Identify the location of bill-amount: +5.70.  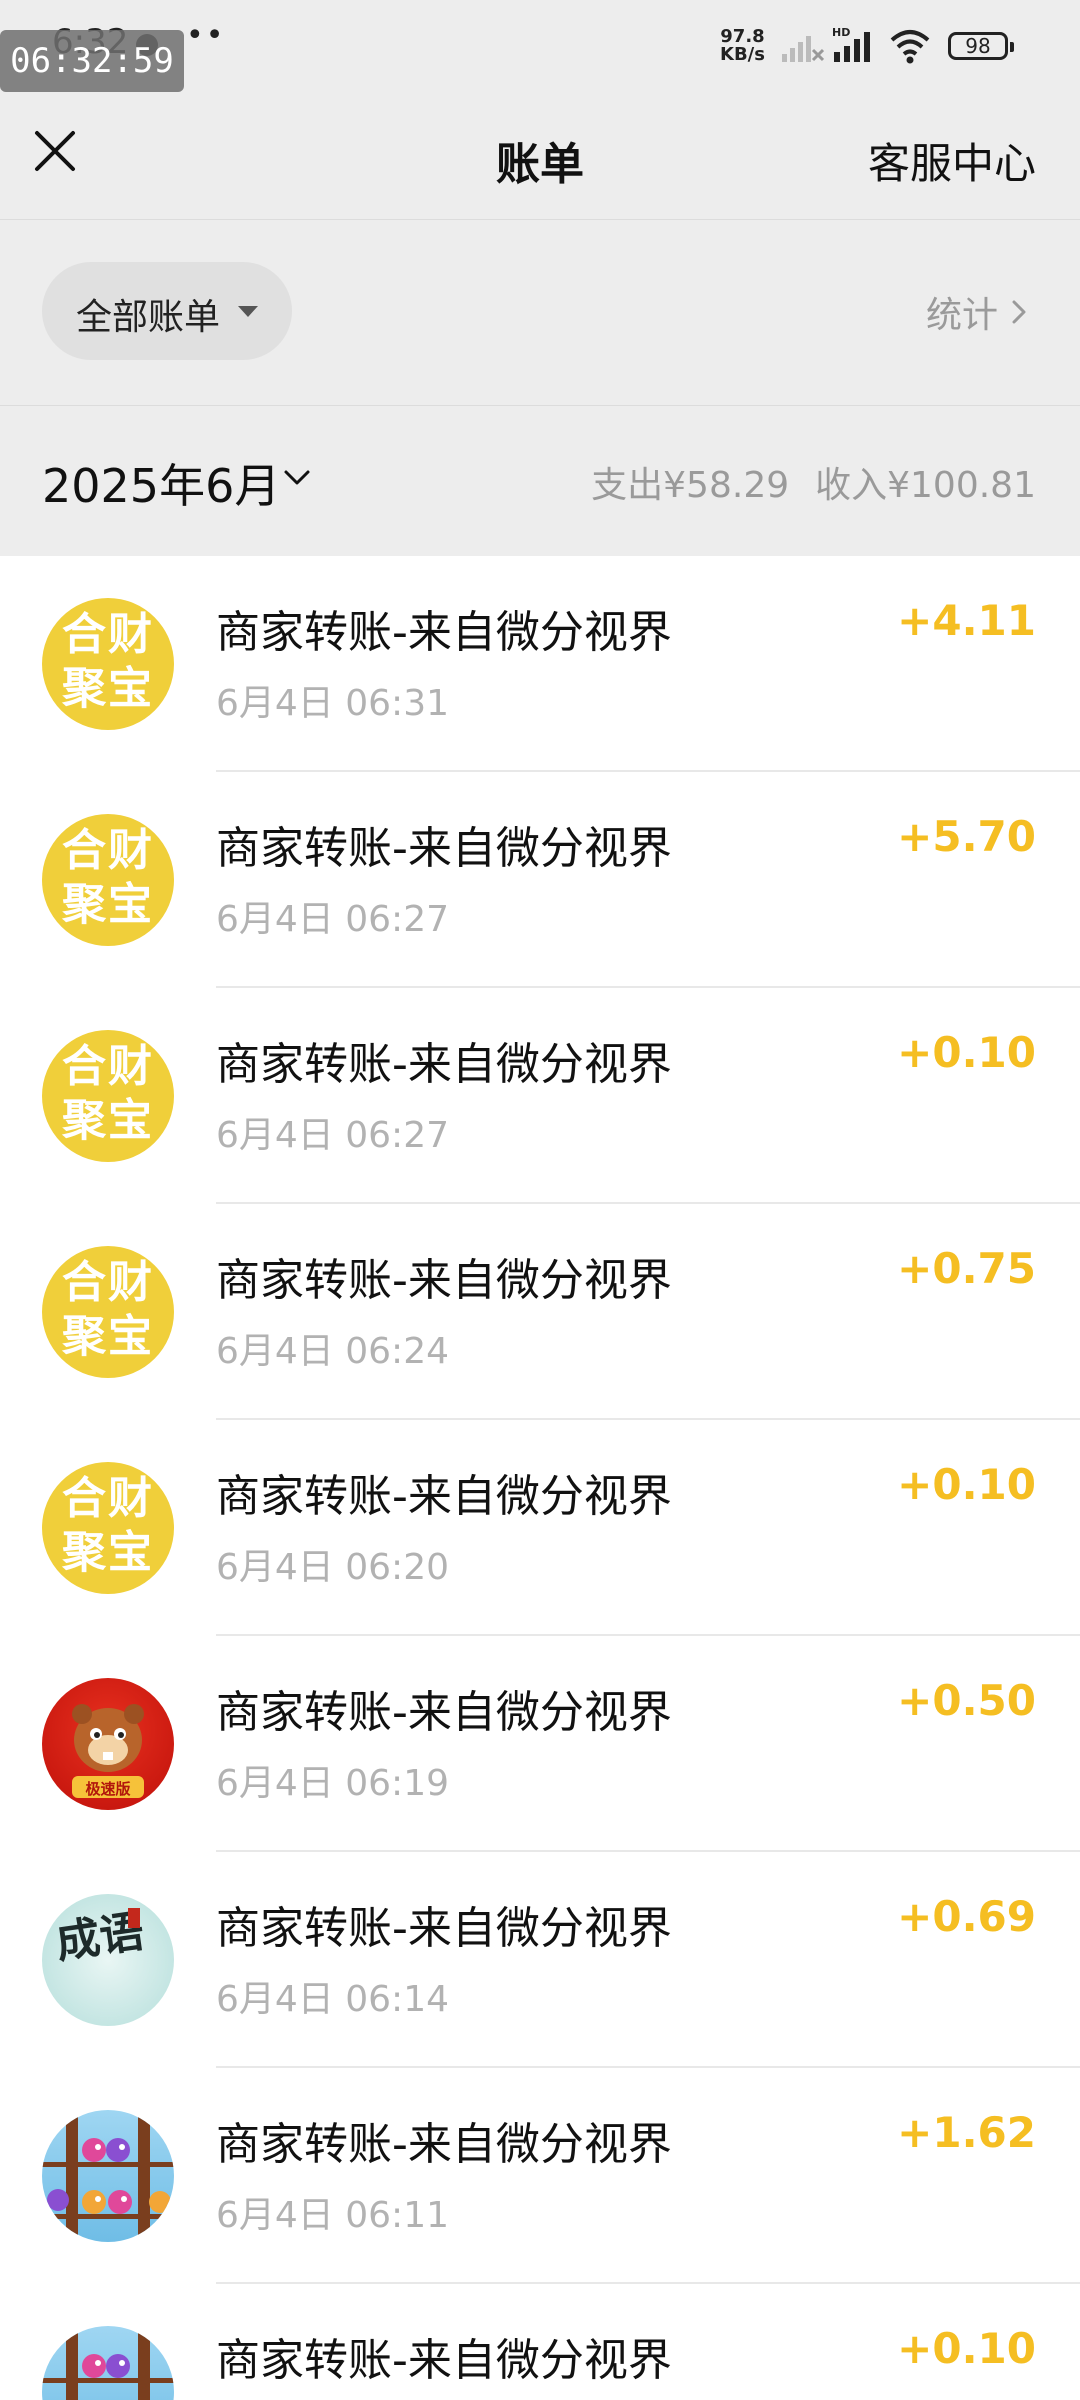
(966, 836).